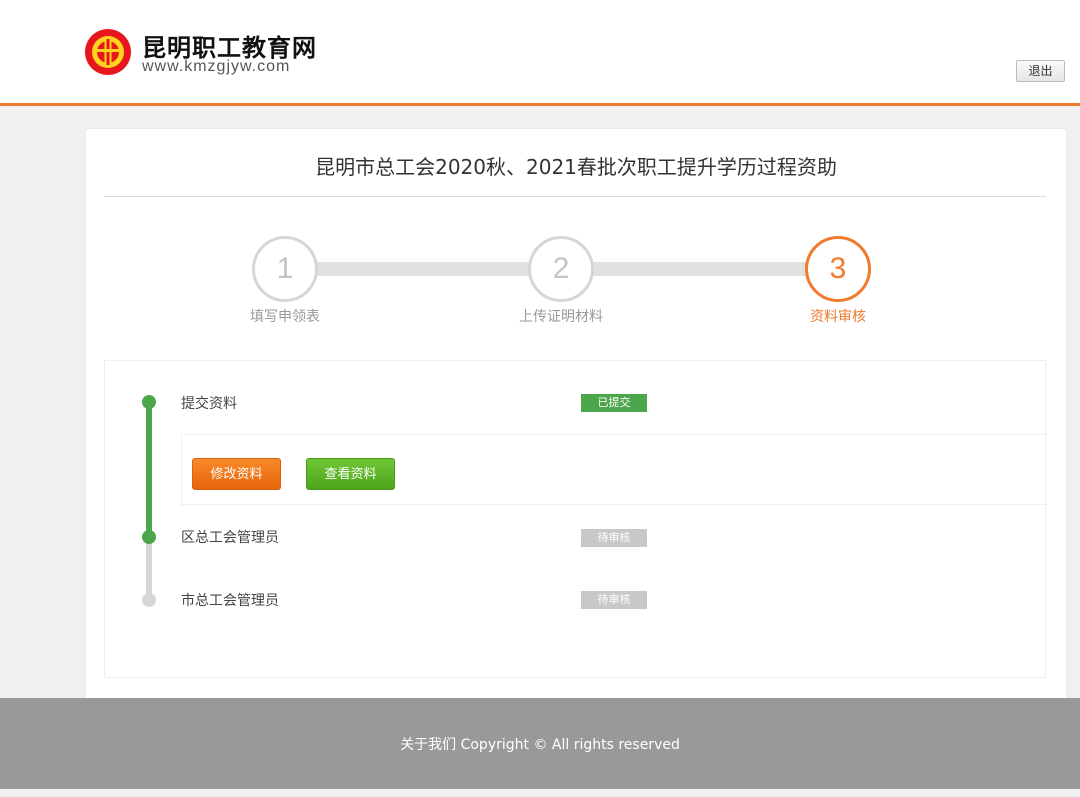 The width and height of the screenshot is (1080, 797). Describe the element at coordinates (561, 269) in the screenshot. I see `step-2-circle: 2` at that location.